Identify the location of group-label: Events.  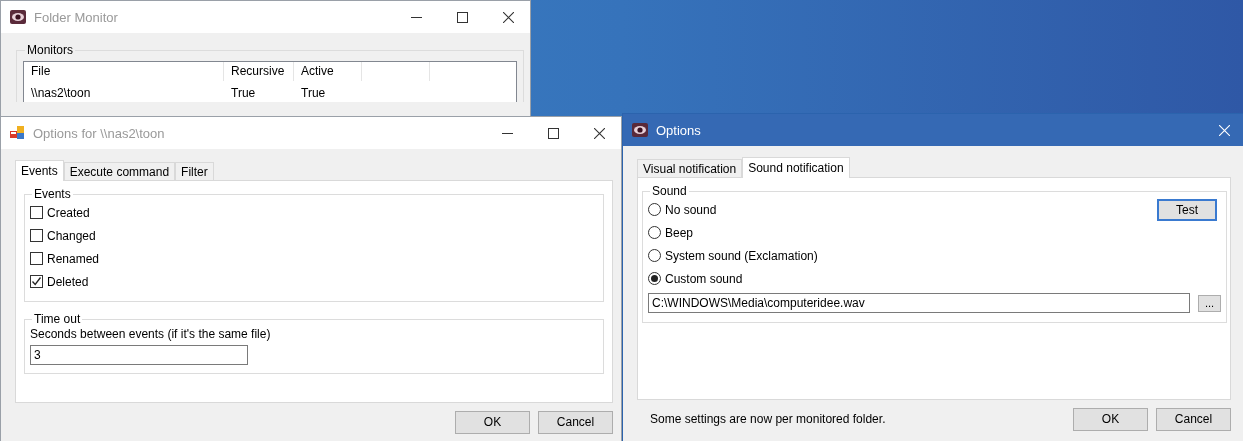
(52, 194).